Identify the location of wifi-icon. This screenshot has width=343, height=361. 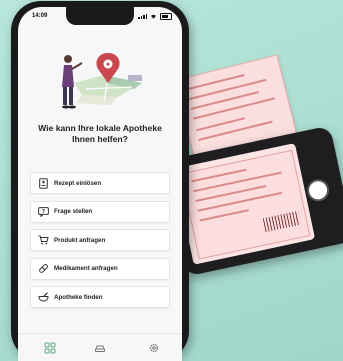
(153, 16).